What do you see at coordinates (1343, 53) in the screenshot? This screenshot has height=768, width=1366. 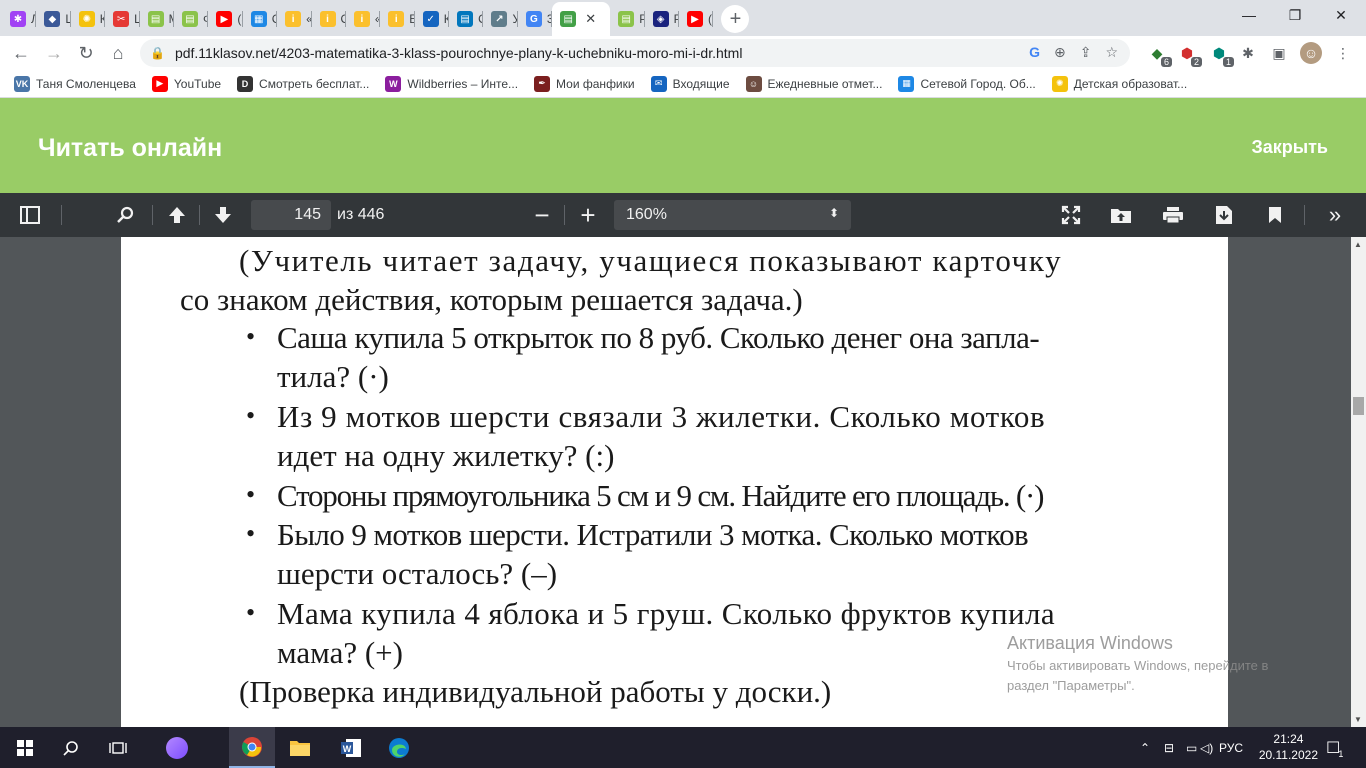 I see `menu-dots-icon: ⋮` at bounding box center [1343, 53].